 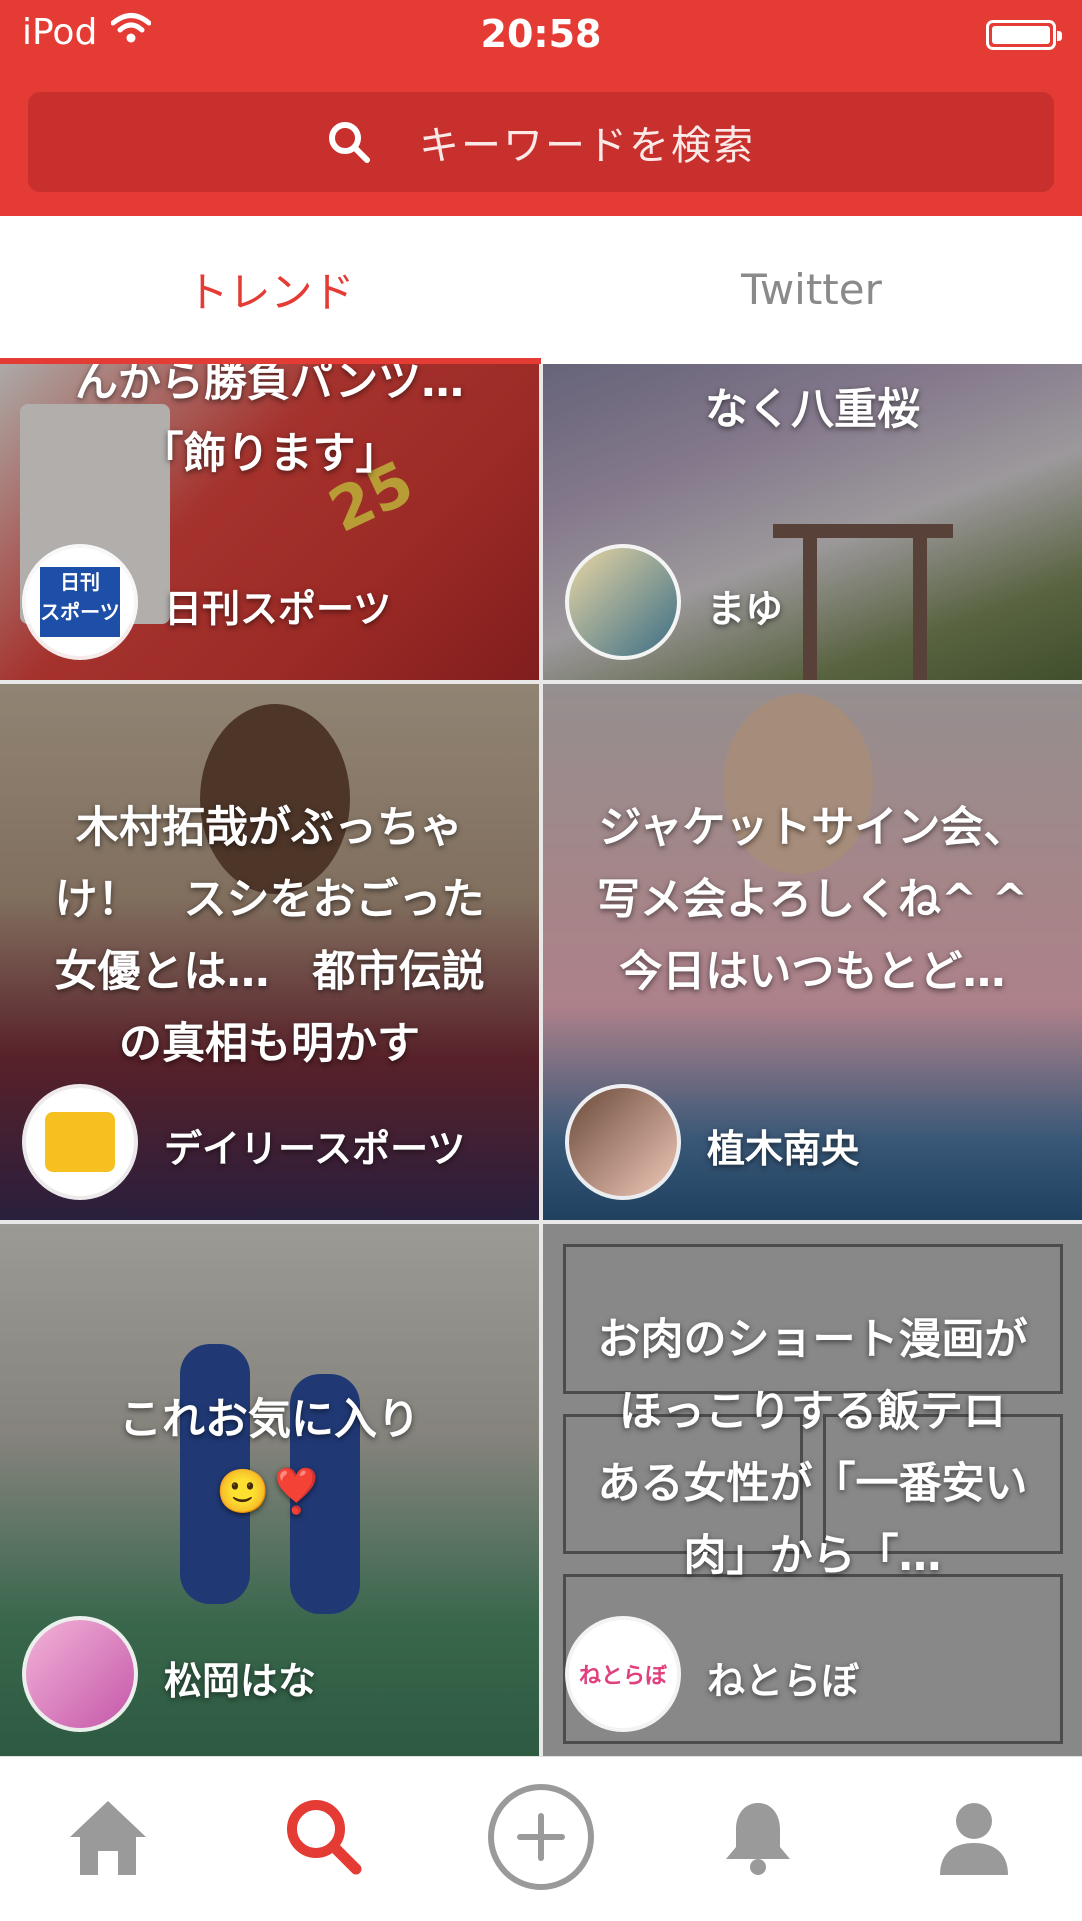 I want to click on nav-post, so click(x=541, y=1839).